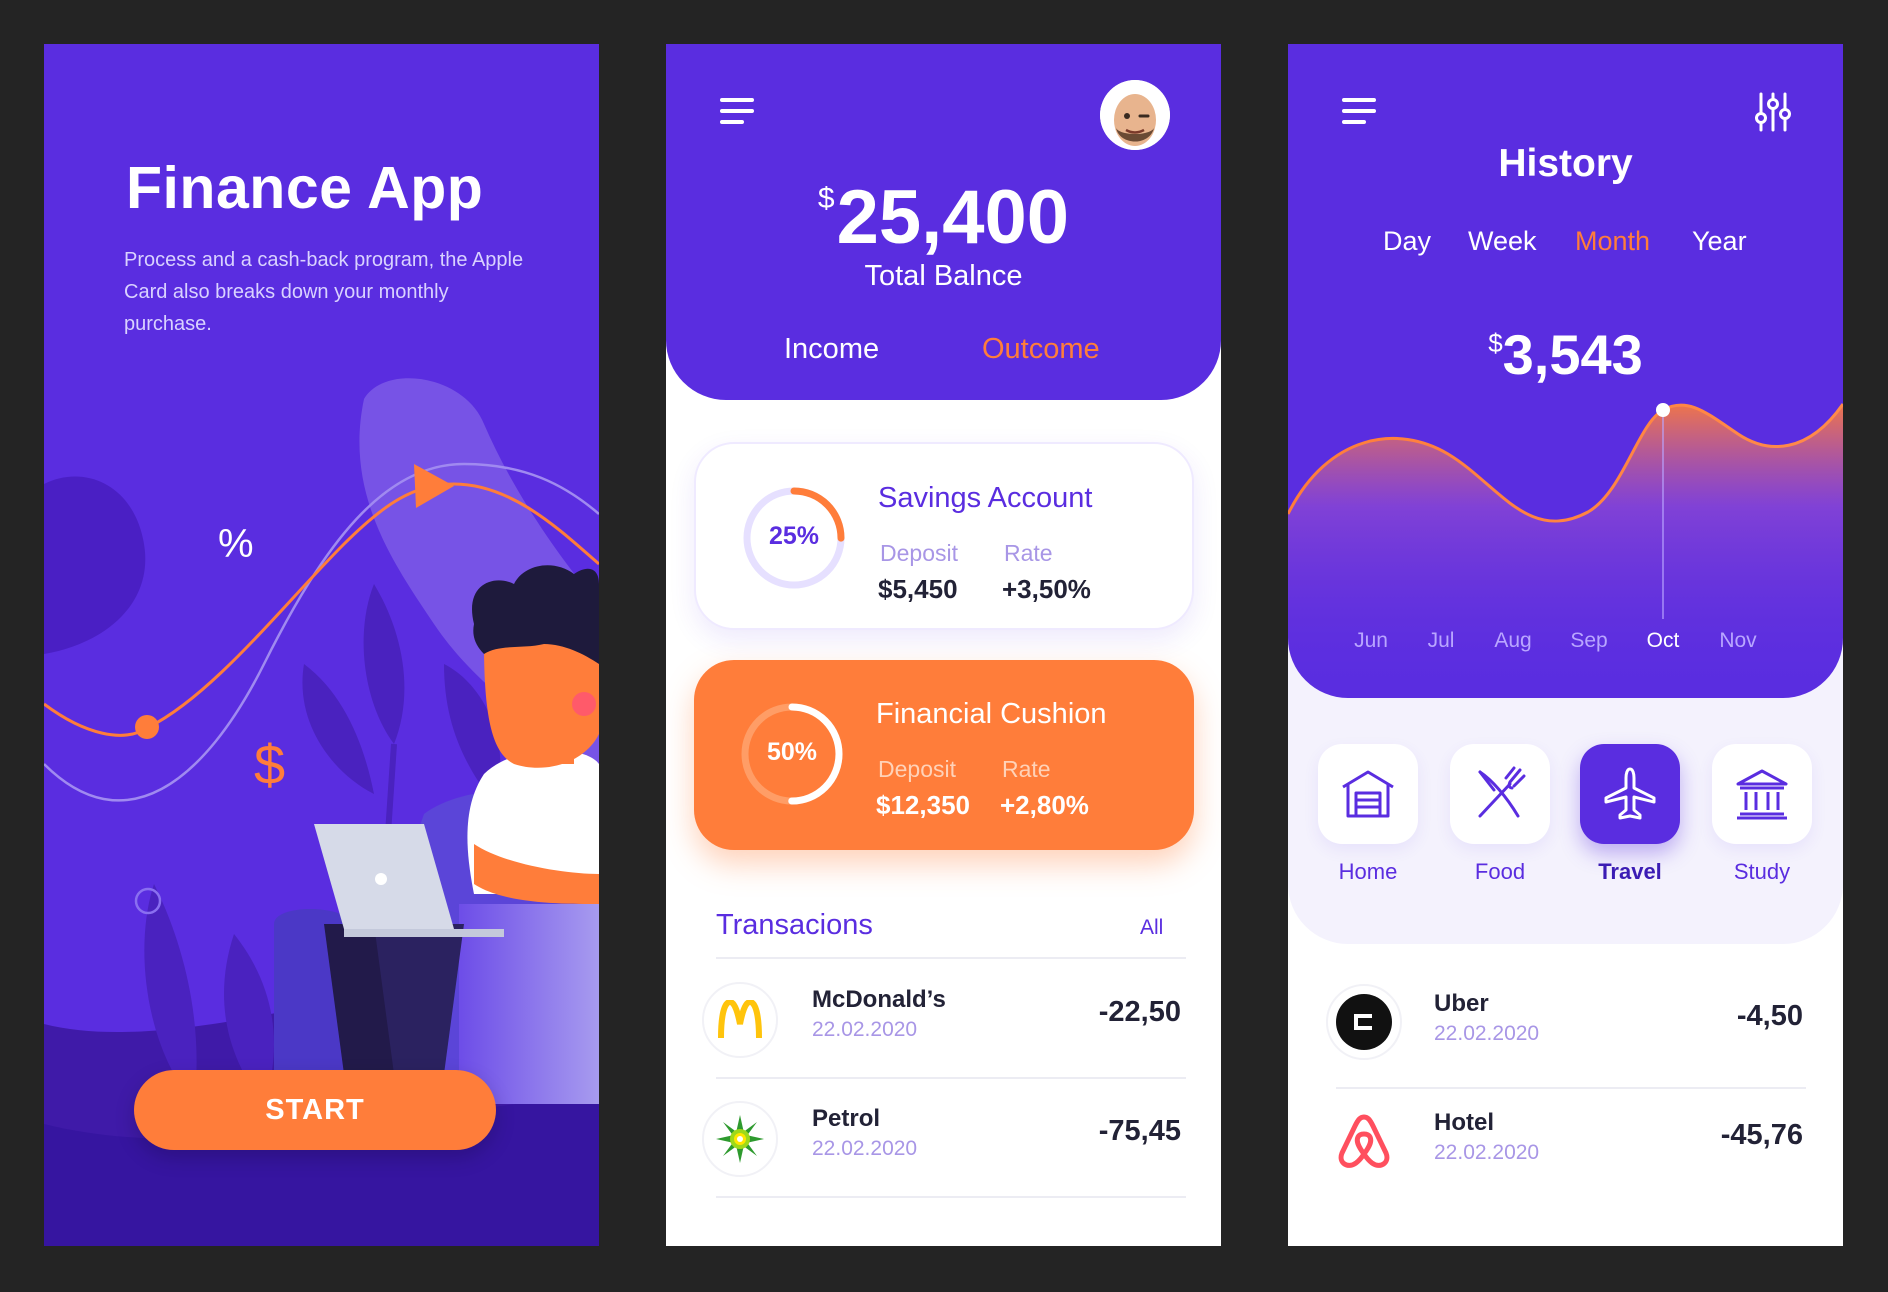  Describe the element at coordinates (917, 769) in the screenshot. I see `cushion-deposit-label: Deposit` at that location.